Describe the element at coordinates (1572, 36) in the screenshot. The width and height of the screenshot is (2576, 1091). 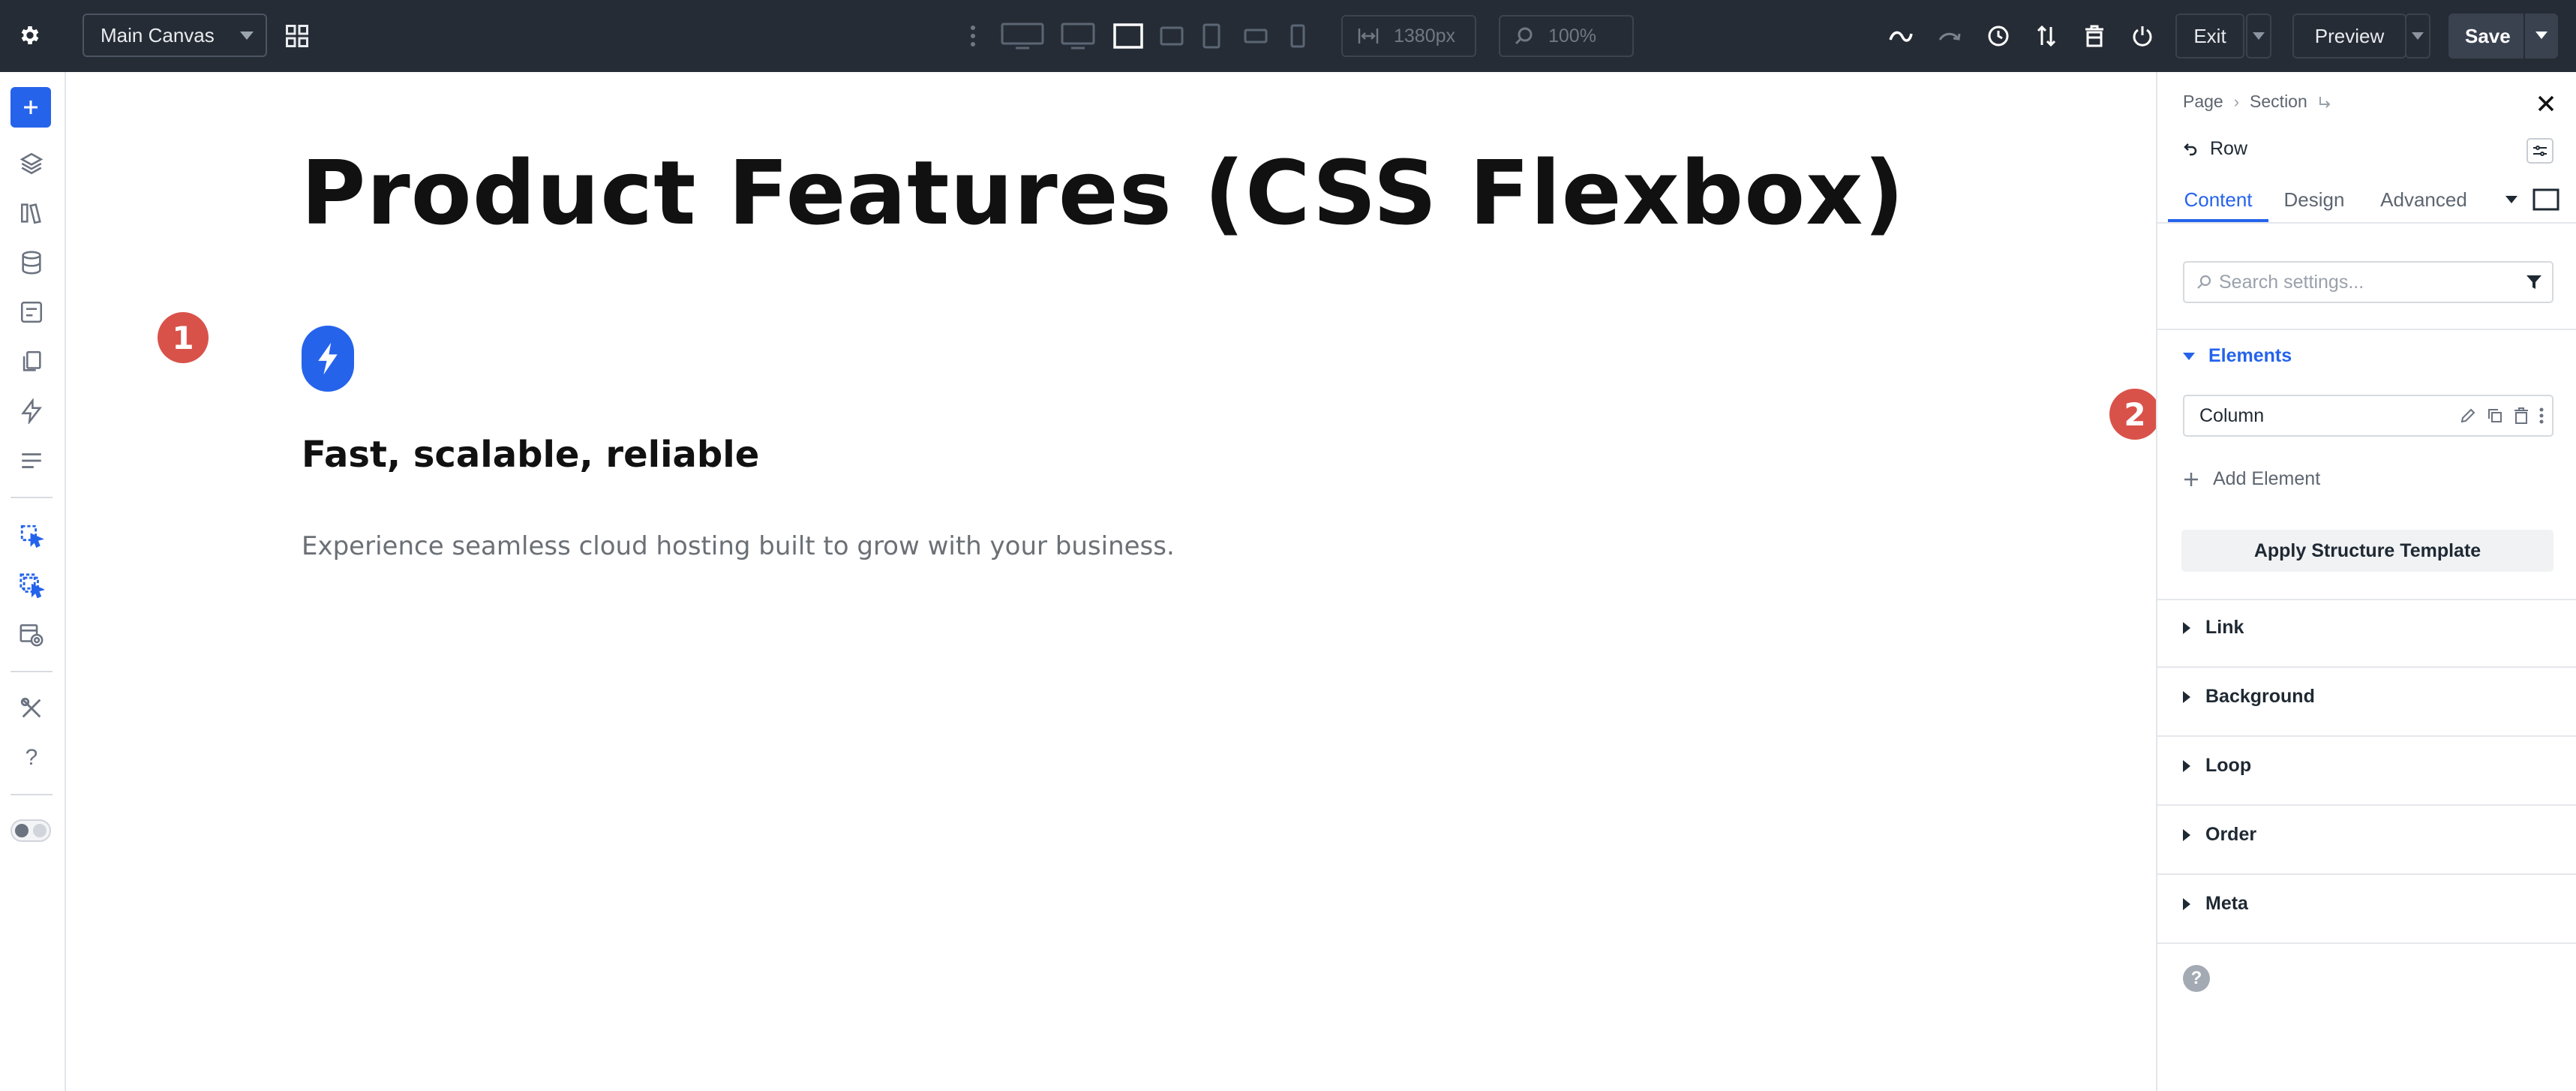
I see `zoom-value: 100%` at that location.